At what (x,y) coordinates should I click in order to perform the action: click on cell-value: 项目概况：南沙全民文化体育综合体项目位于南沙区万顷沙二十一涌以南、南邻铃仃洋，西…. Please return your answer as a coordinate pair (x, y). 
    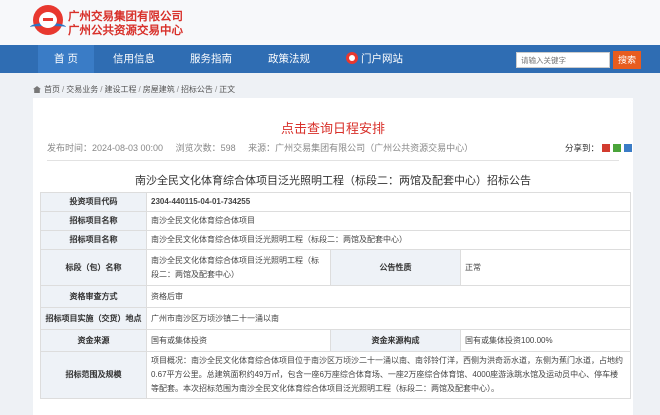
    Looking at the image, I should click on (388, 375).